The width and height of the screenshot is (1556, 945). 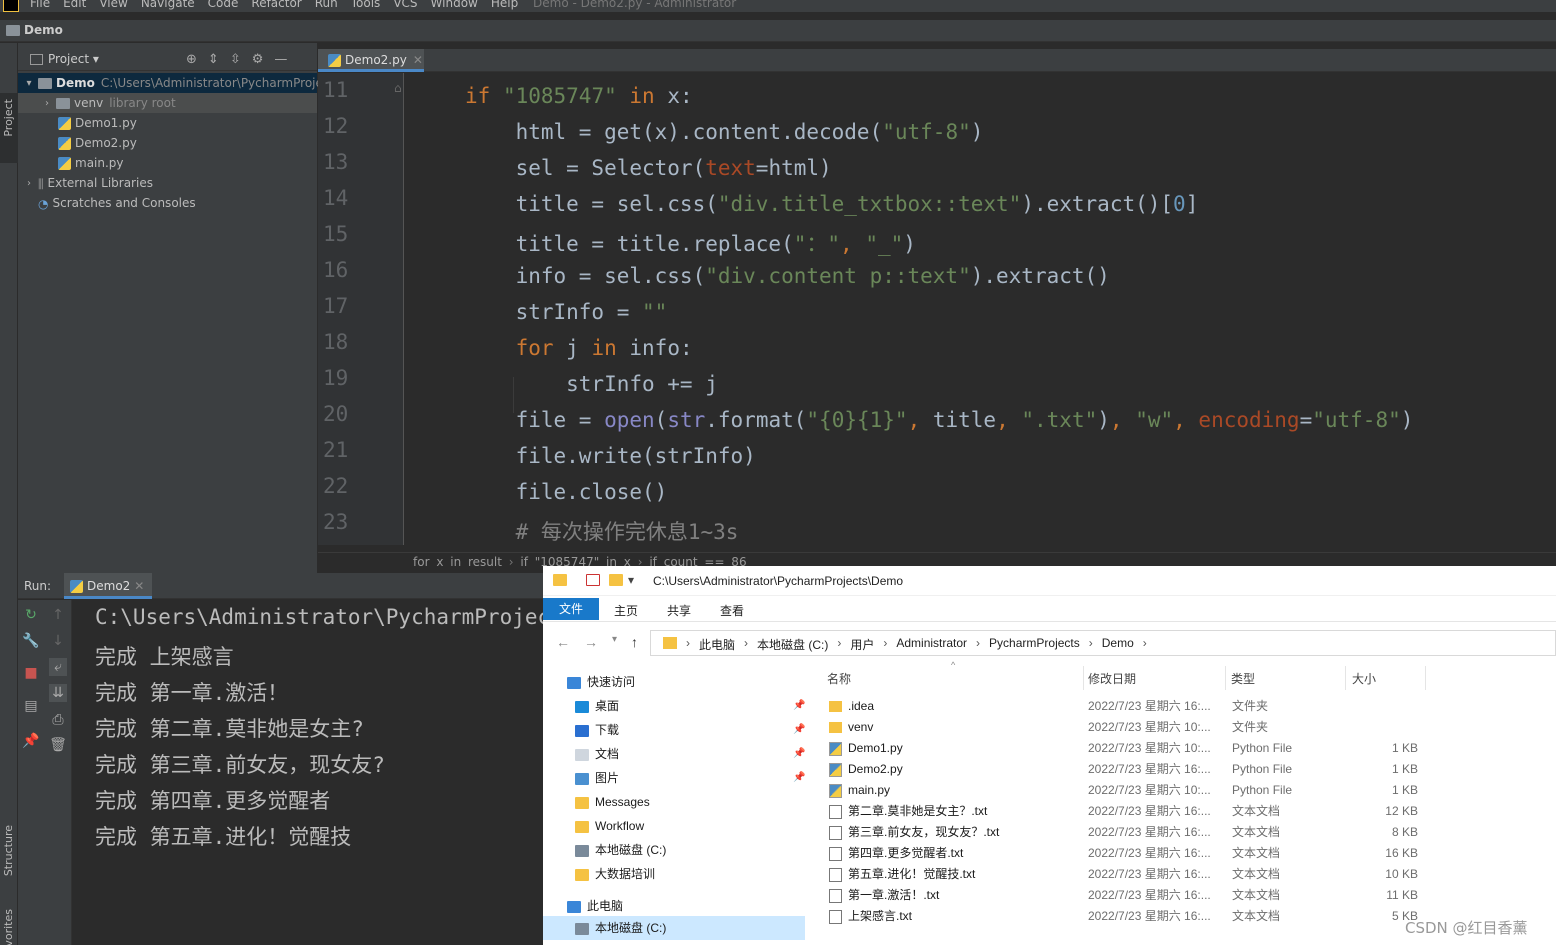 I want to click on arrow-down-icon: ↓, so click(x=58, y=641).